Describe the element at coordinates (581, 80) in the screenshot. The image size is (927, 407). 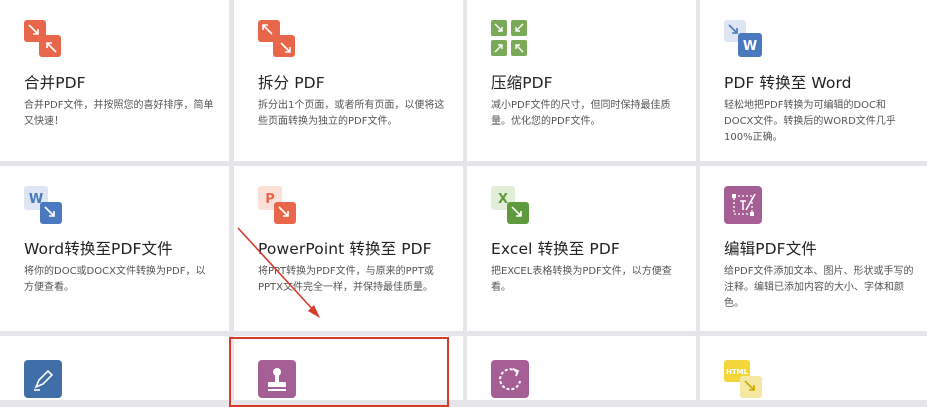
I see `tool-card-compress-pdf: 压缩PDF 减小PDF文件的尺寸，但同时保持最佳质量。优化您的PDF文件。` at that location.